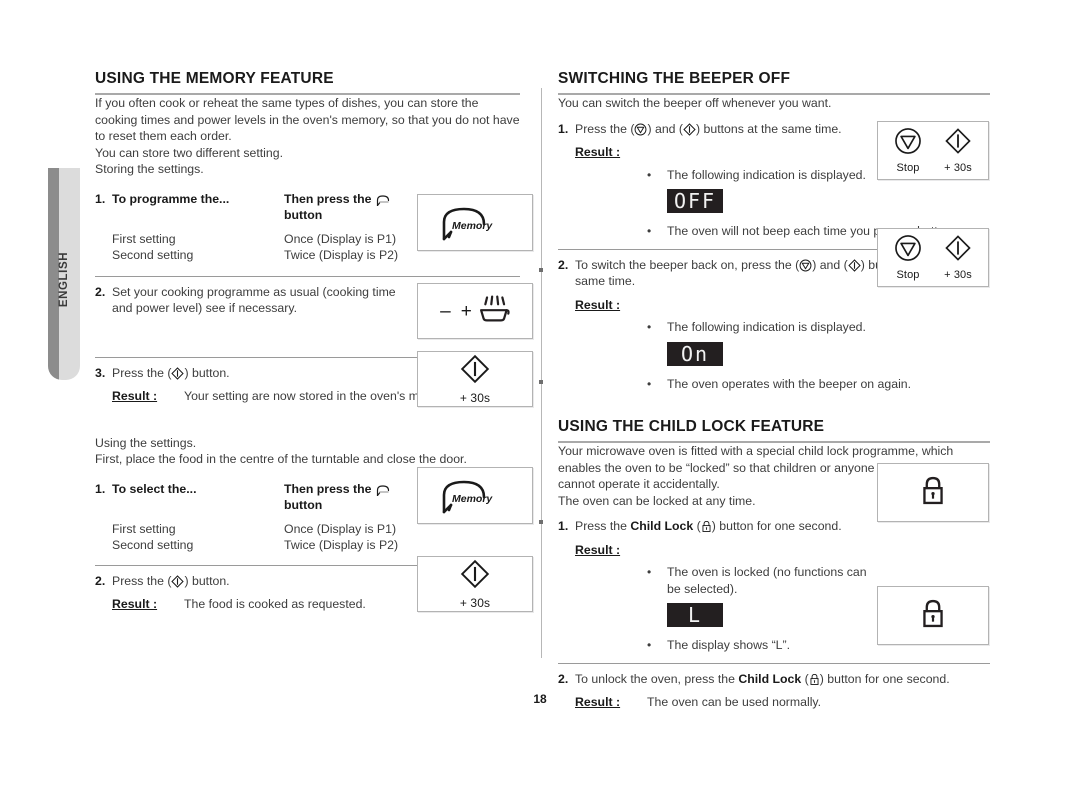 This screenshot has height=789, width=1080. Describe the element at coordinates (541, 373) in the screenshot. I see `column-divider` at that location.